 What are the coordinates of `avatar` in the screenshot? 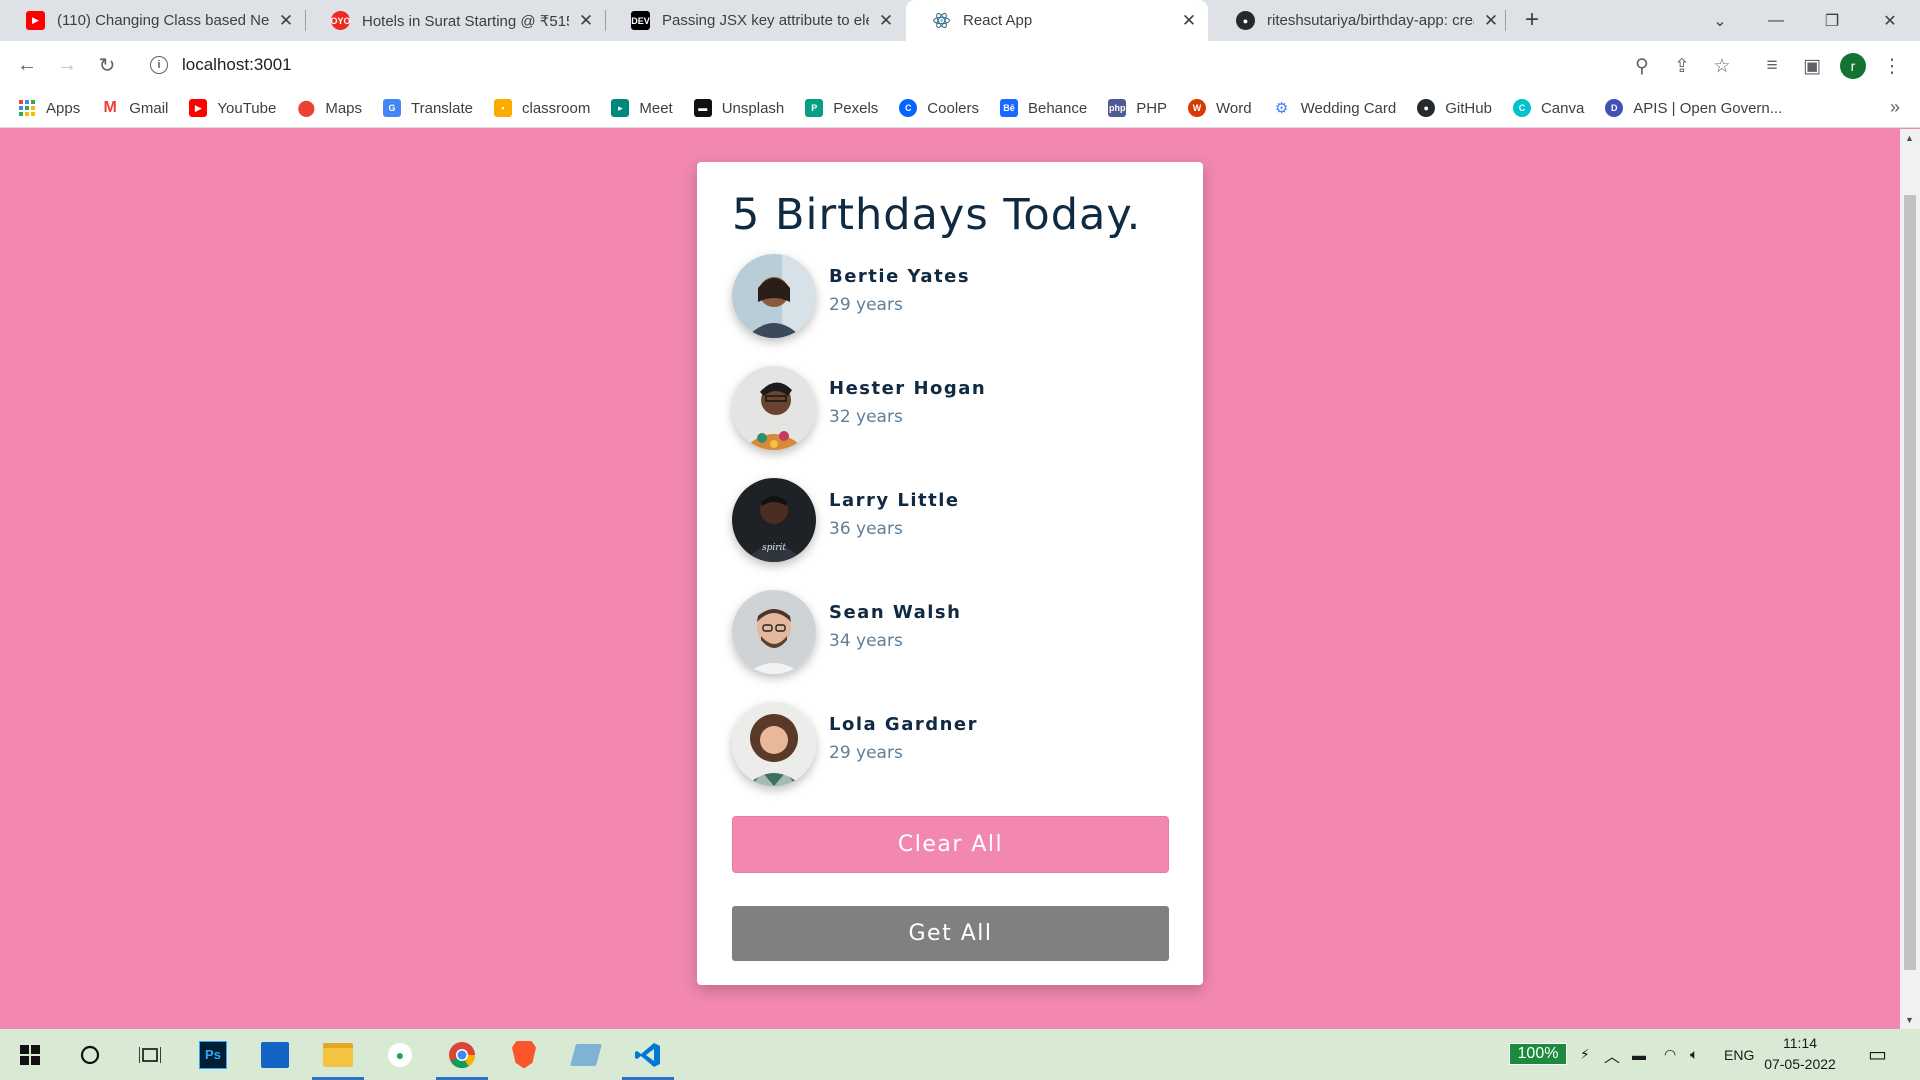 It's located at (774, 632).